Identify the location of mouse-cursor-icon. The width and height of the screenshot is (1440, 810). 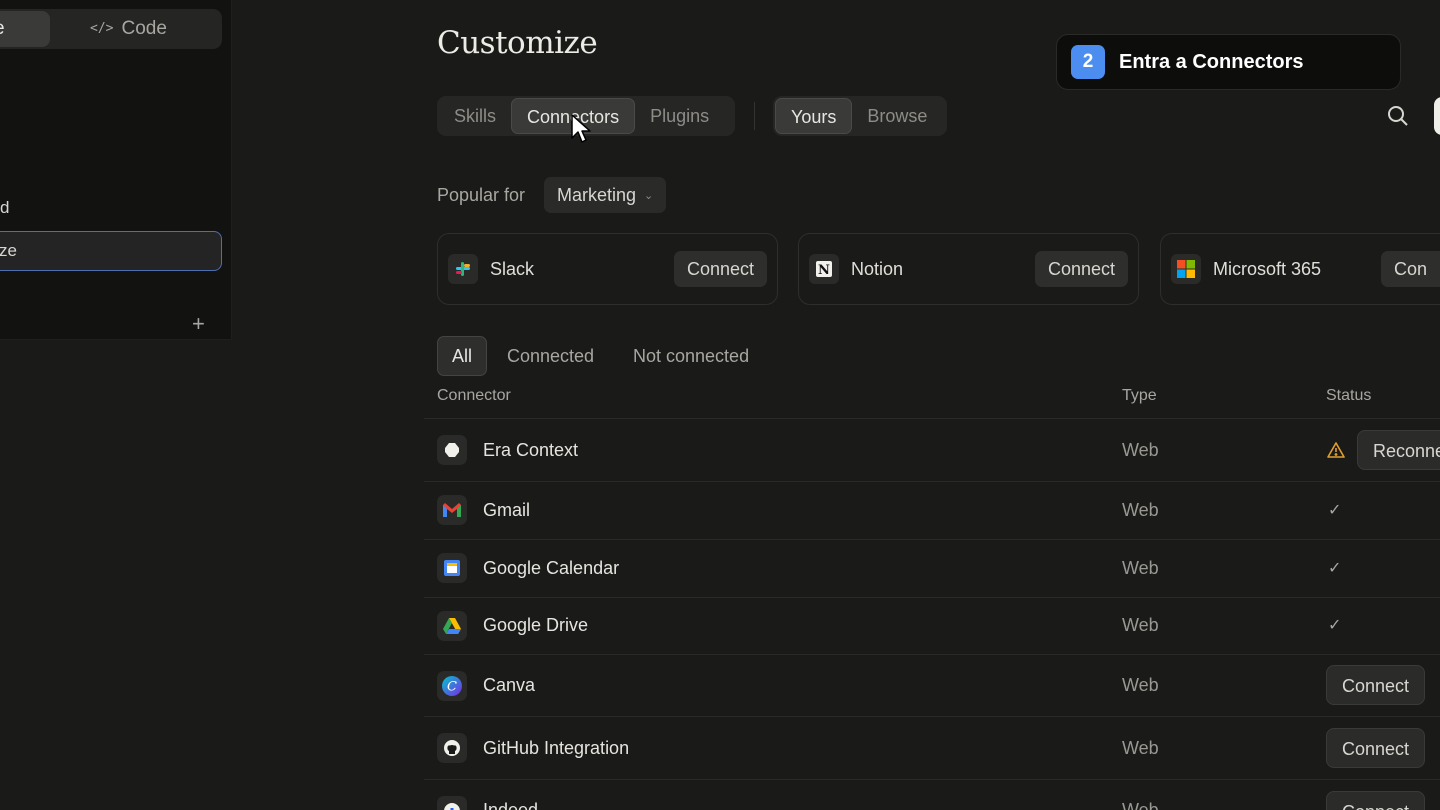
(581, 128).